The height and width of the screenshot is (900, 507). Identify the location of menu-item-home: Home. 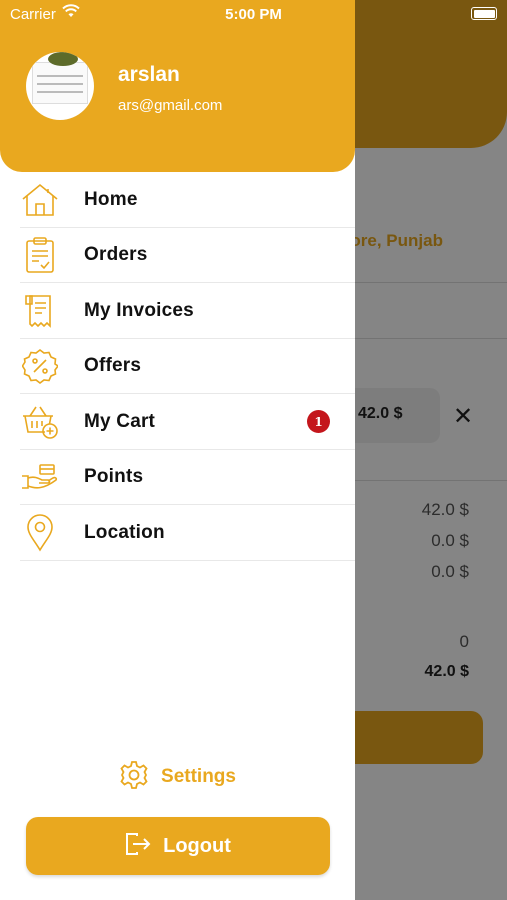
(177, 200).